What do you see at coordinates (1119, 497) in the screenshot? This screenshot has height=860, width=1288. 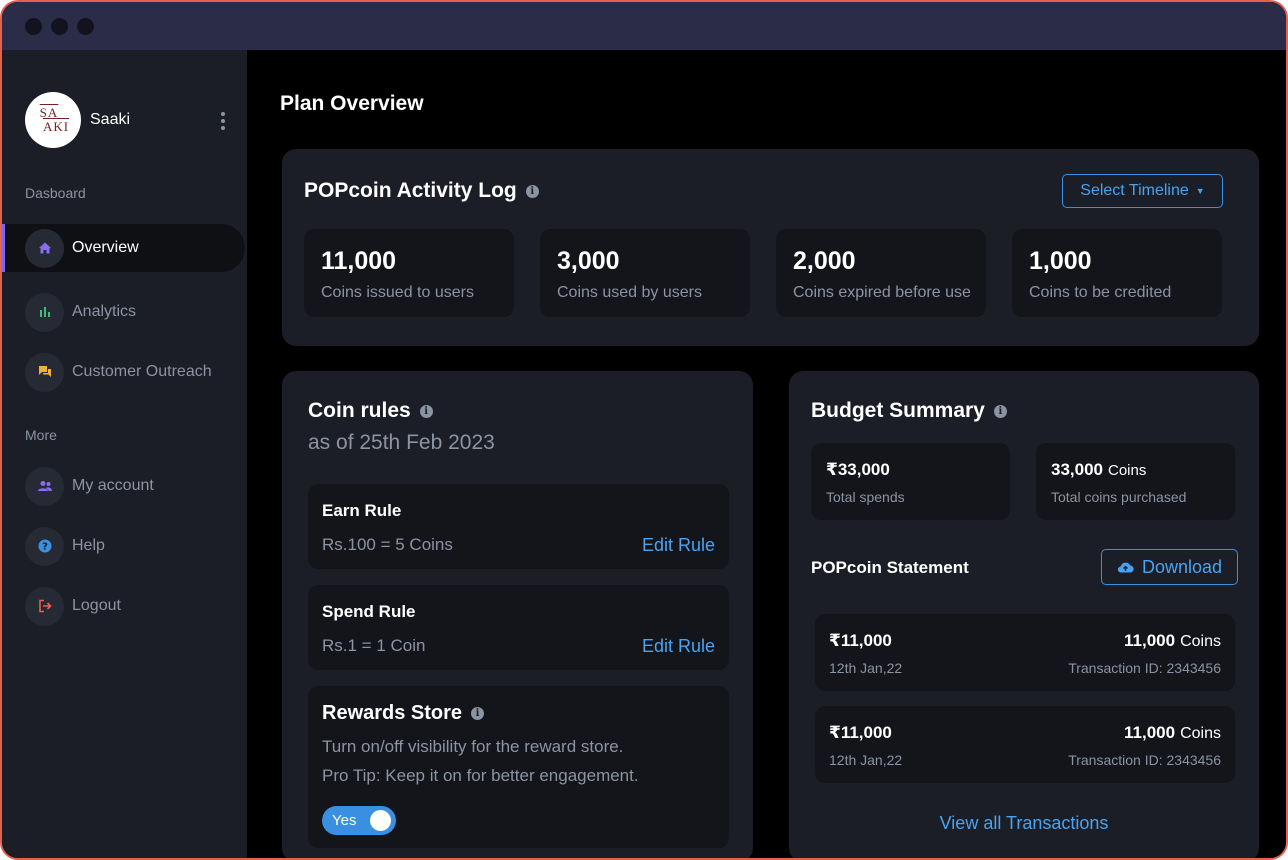 I see `total-coins-label: Total coins purchased` at bounding box center [1119, 497].